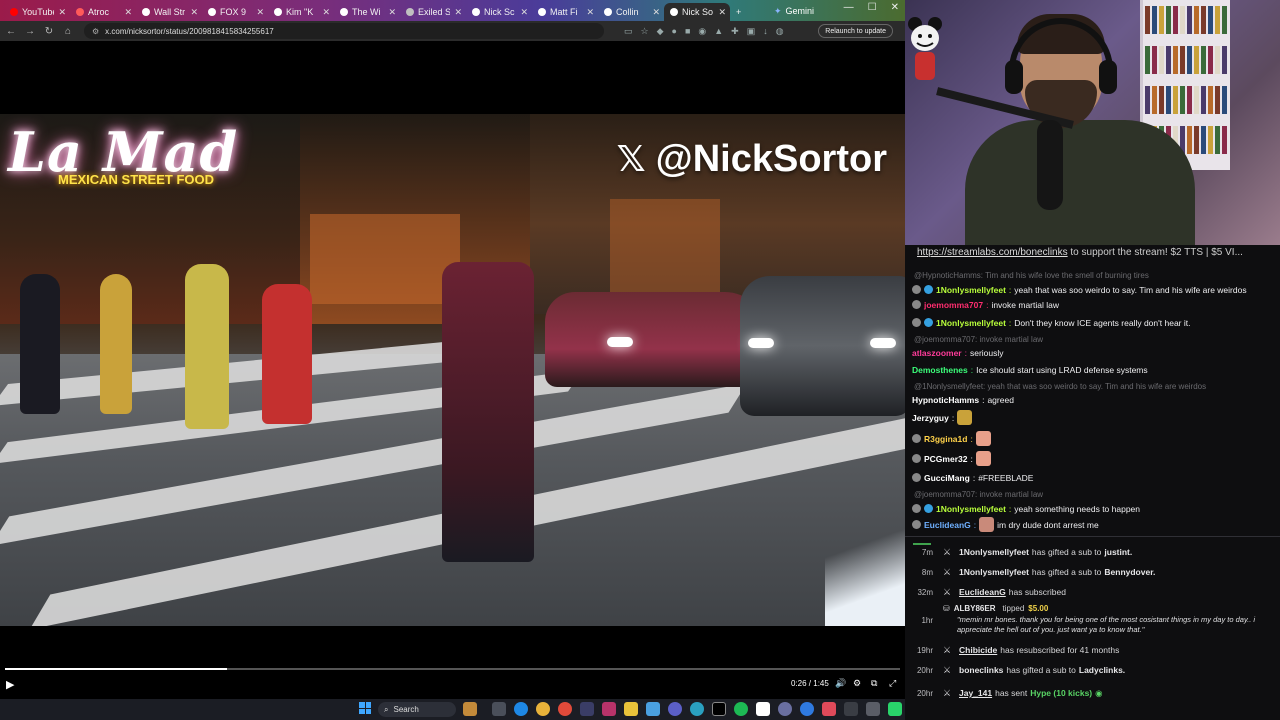  I want to click on home-icon: ⌂, so click(68, 31).